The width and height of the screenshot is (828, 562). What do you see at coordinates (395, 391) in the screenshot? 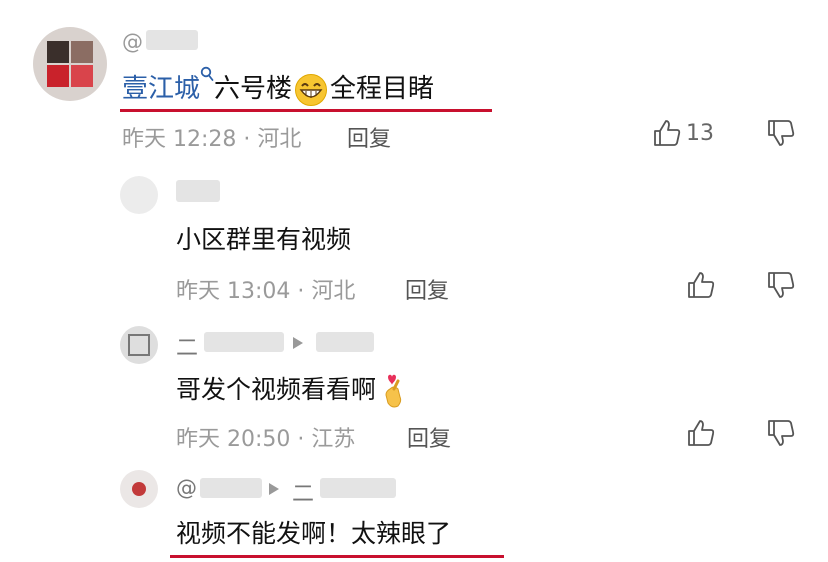
I see `finger-heart-emoji-icon` at bounding box center [395, 391].